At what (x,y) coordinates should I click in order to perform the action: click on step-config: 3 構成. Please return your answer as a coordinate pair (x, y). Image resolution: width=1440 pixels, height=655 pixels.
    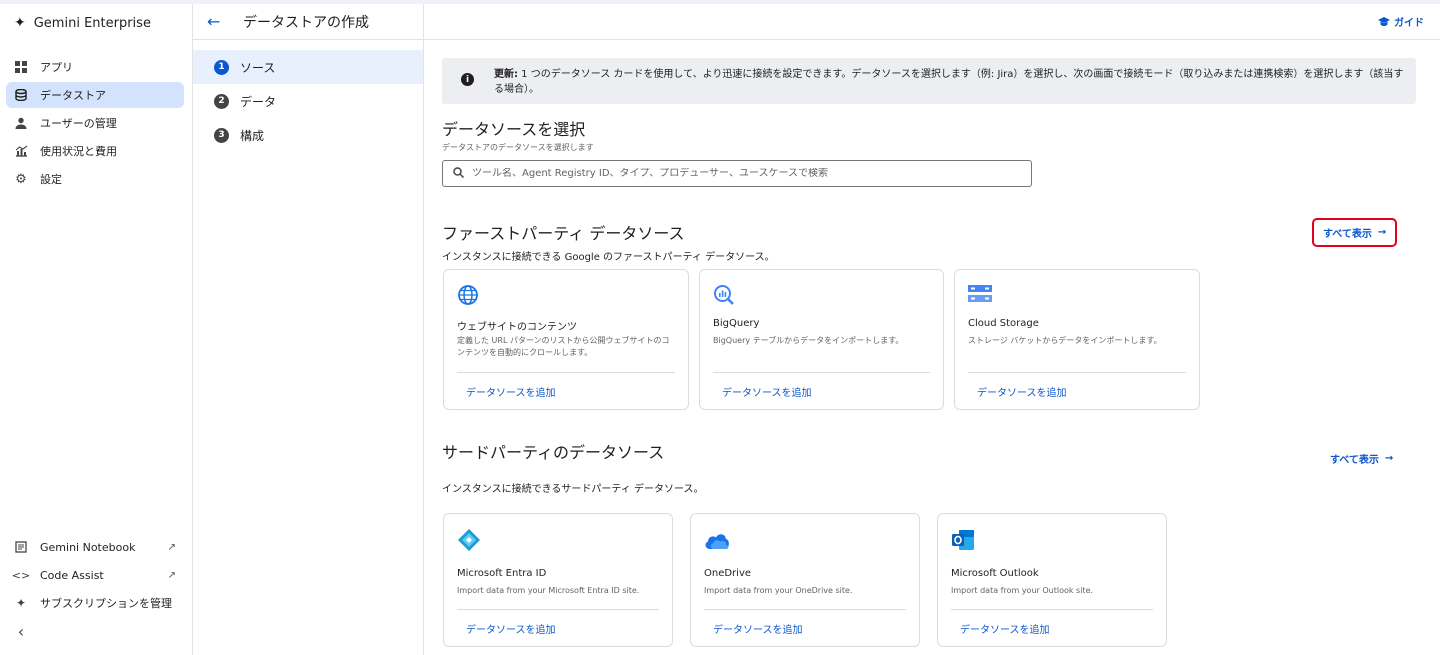
    Looking at the image, I should click on (308, 135).